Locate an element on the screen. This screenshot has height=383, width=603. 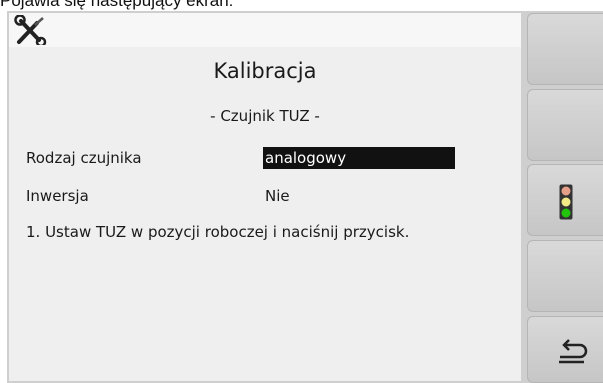
sensor-type-value: analogowy is located at coordinates (359, 158).